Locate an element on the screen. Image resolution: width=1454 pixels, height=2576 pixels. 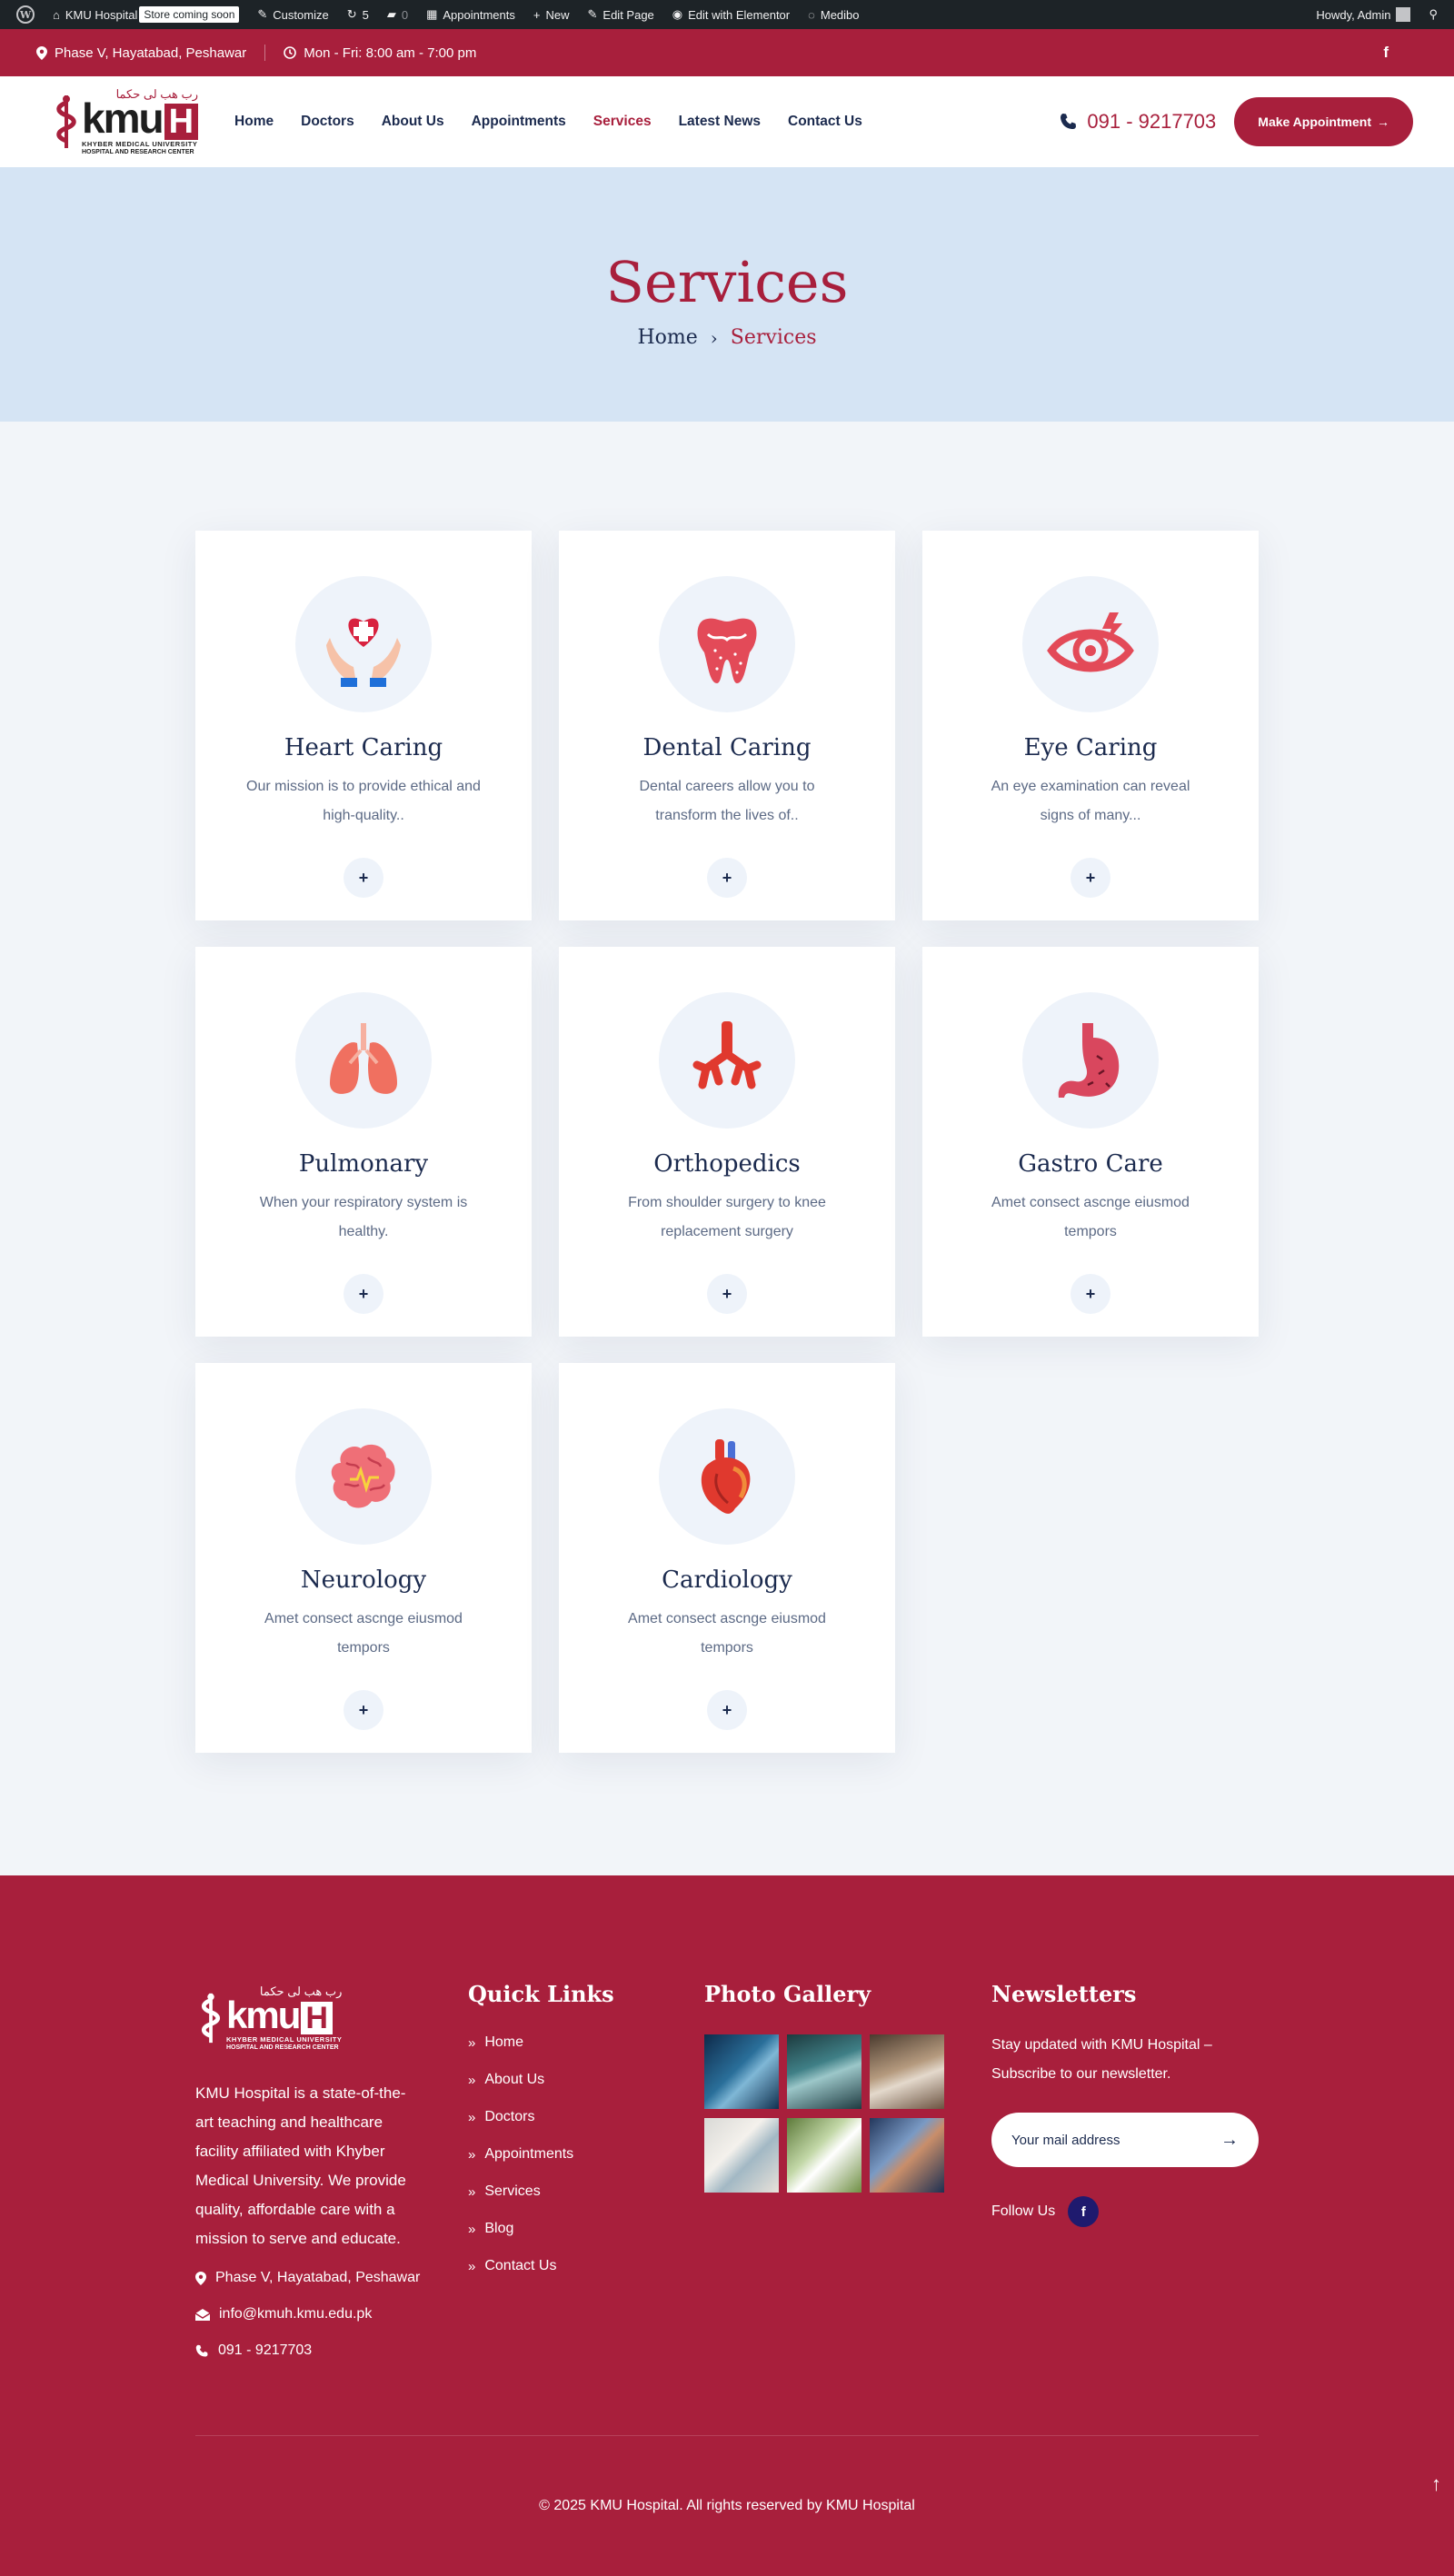
arrow-up-icon: ↑ is located at coordinates (1436, 2484).